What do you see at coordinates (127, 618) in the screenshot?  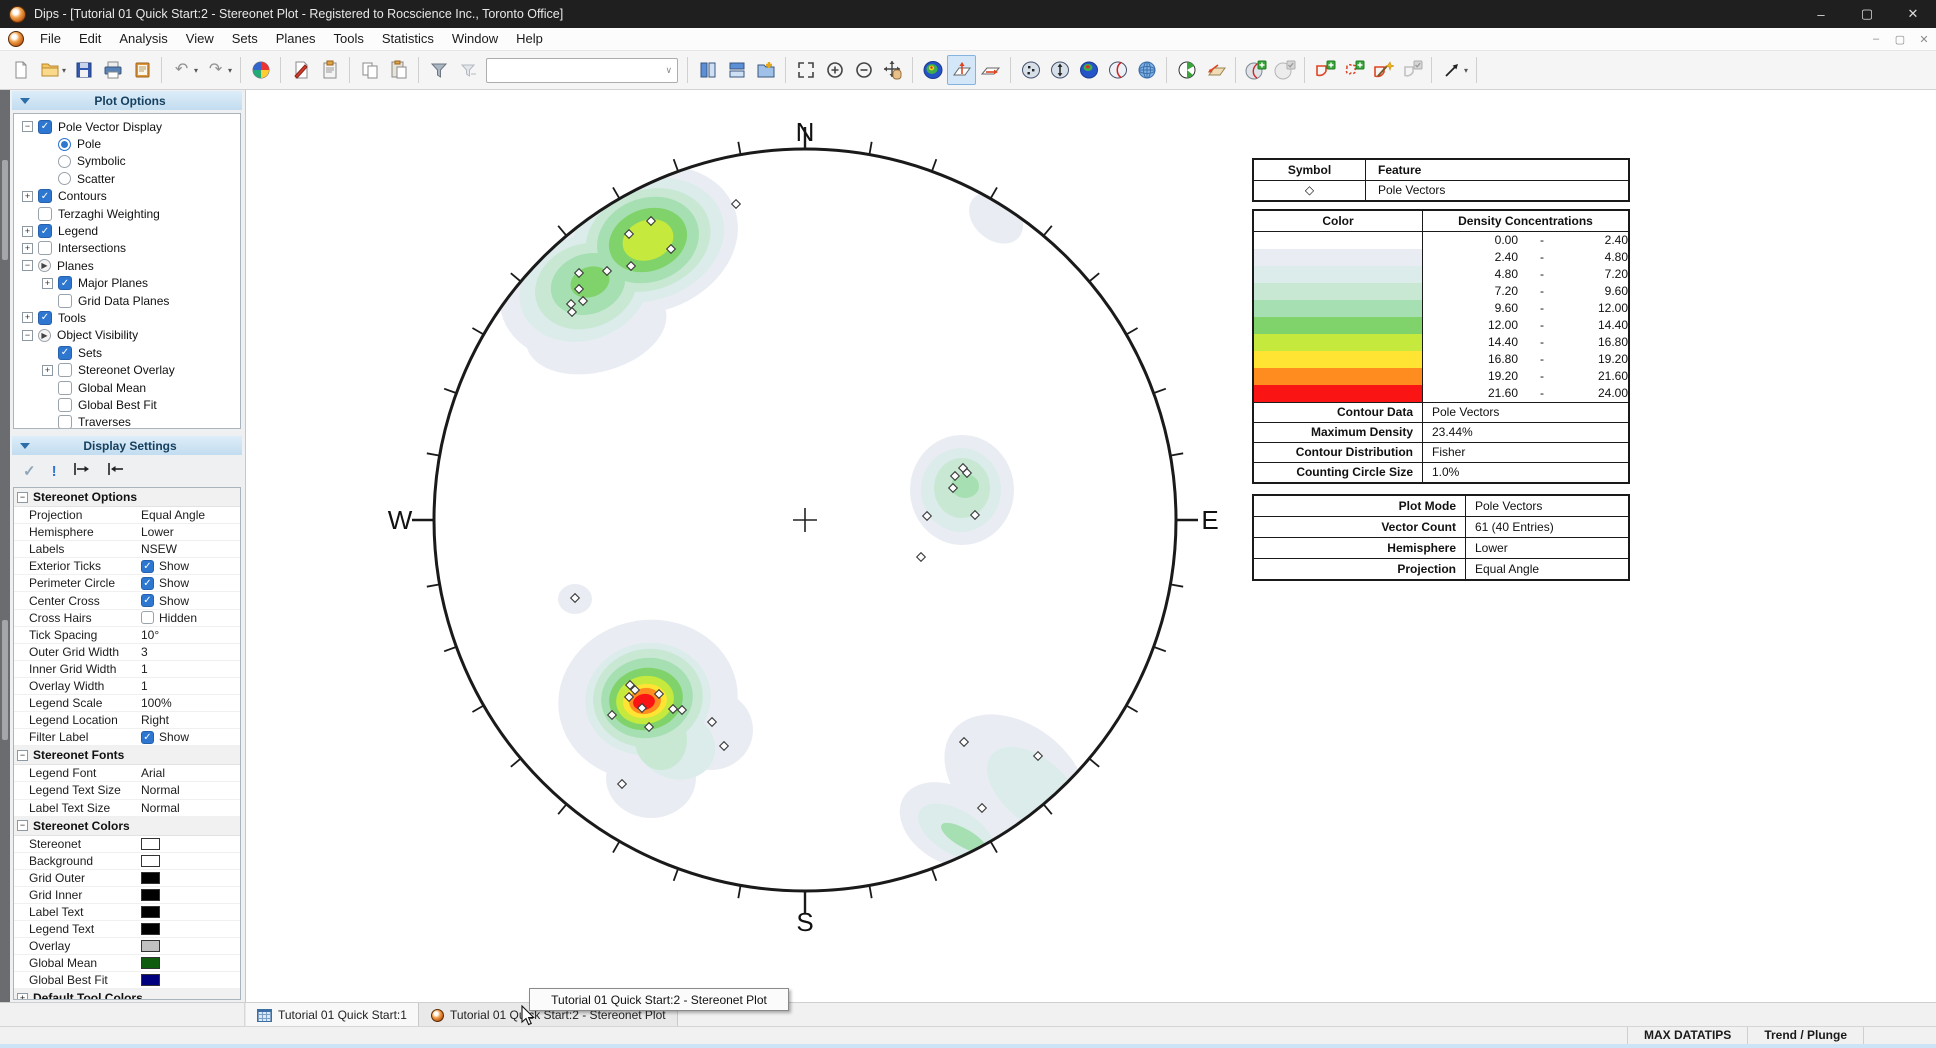 I see `property-row: Cross Hairs Hidden` at bounding box center [127, 618].